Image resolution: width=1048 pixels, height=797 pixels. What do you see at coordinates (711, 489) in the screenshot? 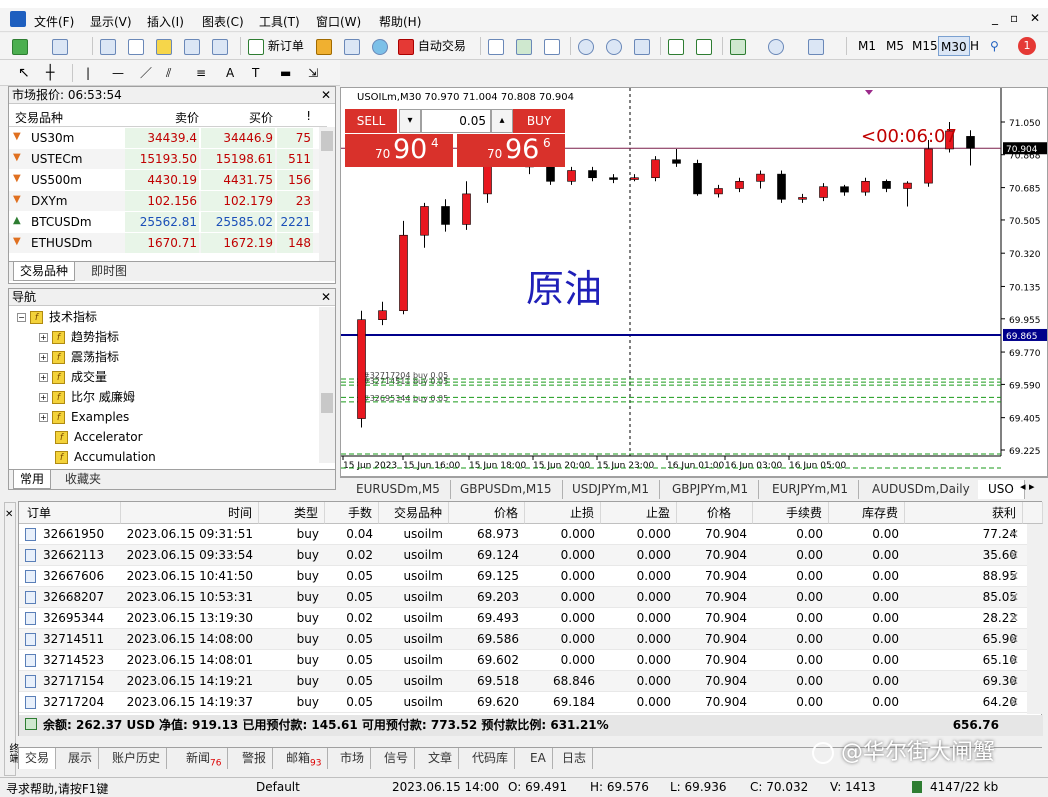
I see `chart-tab: GBPJPYm,M1` at bounding box center [711, 489].